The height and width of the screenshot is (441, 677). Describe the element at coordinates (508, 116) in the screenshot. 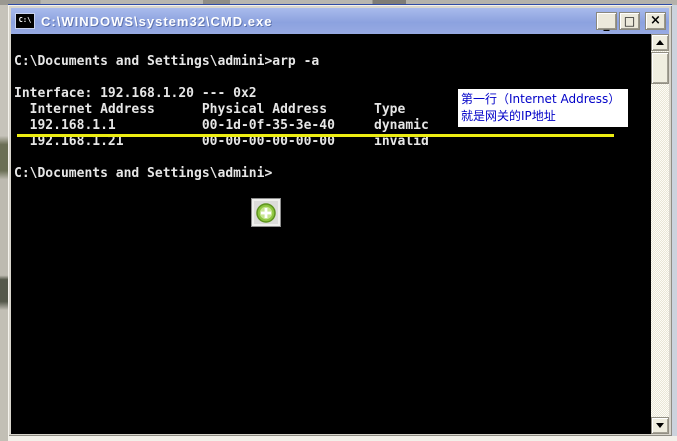

I see `annotation-line-2: 就是网关的IP地址` at that location.